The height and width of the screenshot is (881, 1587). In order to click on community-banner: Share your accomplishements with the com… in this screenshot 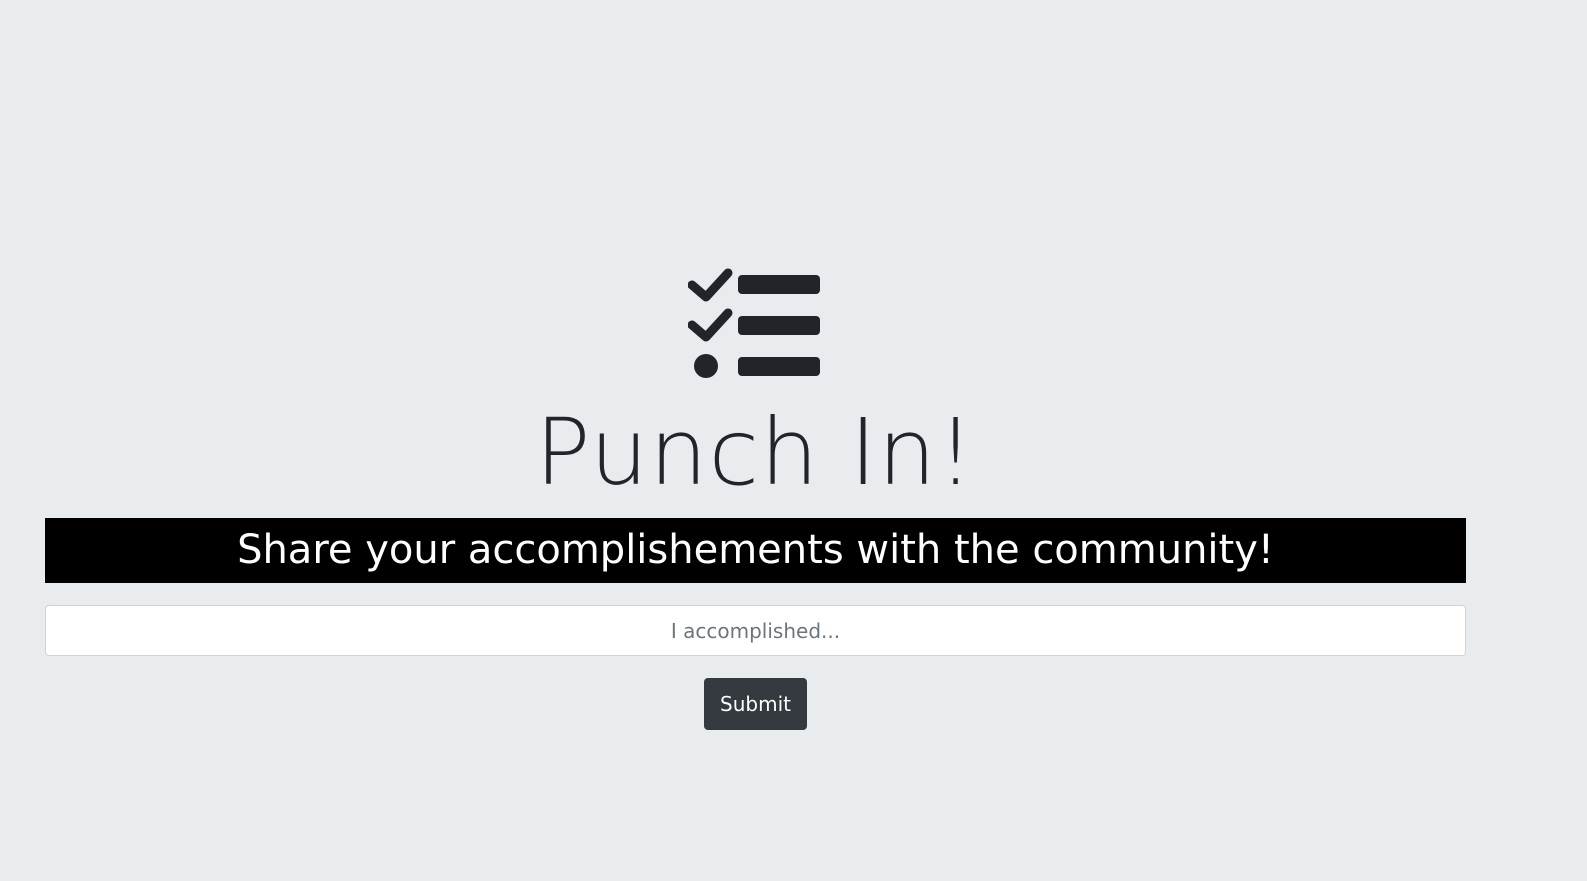, I will do `click(755, 550)`.